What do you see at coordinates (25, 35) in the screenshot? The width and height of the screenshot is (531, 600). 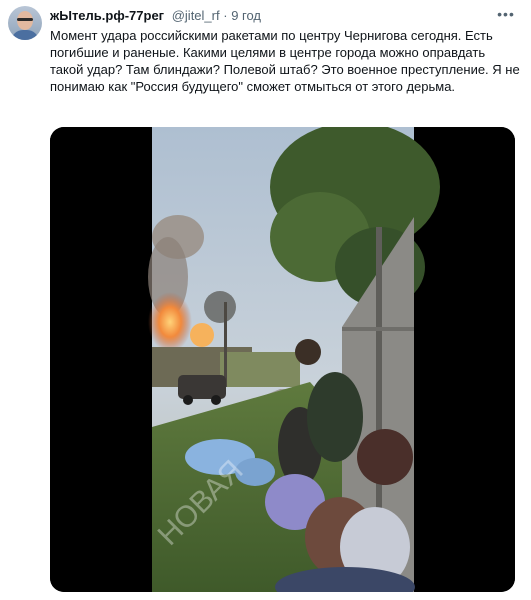 I see `avatar-shirt` at bounding box center [25, 35].